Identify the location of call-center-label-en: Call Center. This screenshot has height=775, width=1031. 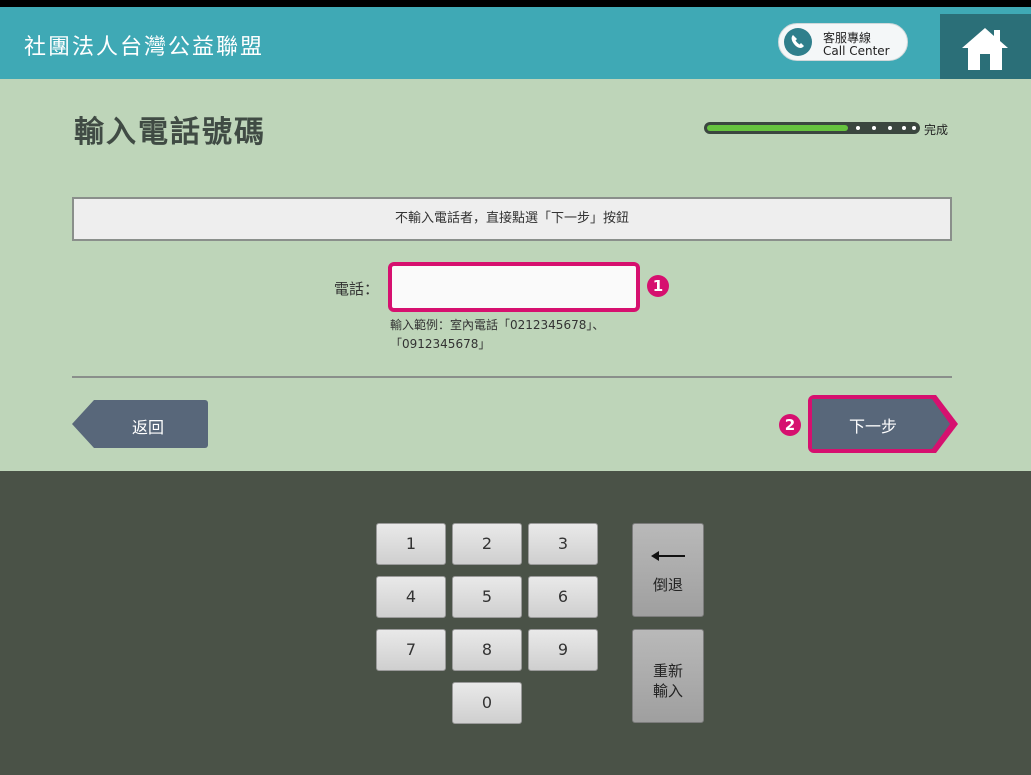
(856, 51).